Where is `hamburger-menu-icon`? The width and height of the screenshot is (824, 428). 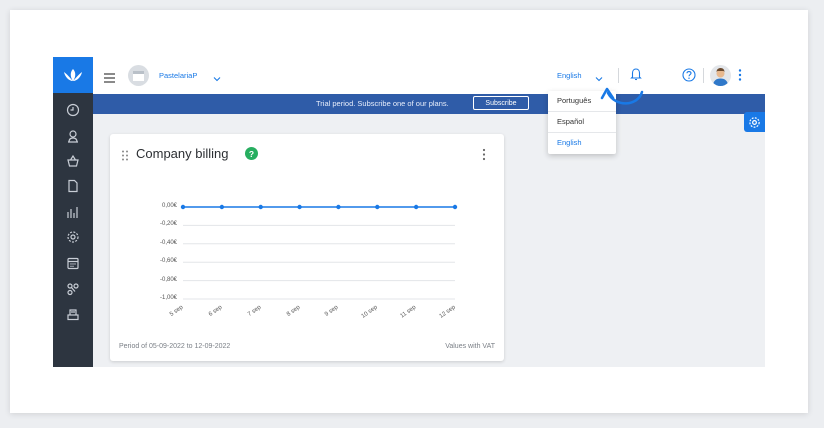 hamburger-menu-icon is located at coordinates (109, 79).